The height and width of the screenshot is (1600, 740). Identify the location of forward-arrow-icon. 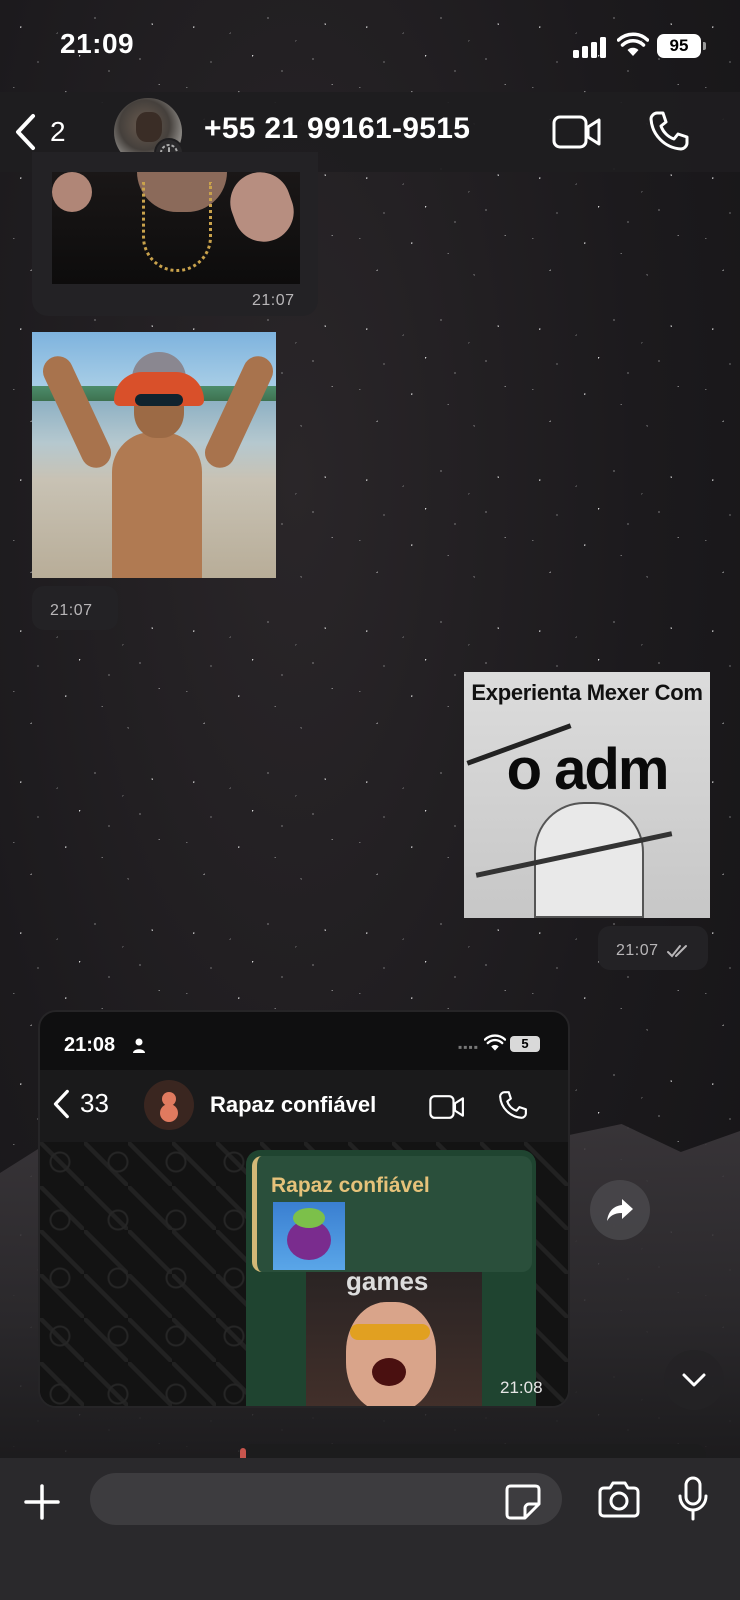
(620, 1210).